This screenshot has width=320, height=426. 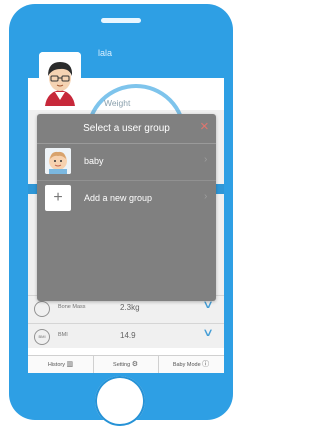 What do you see at coordinates (58, 198) in the screenshot?
I see `plus-icon: +` at bounding box center [58, 198].